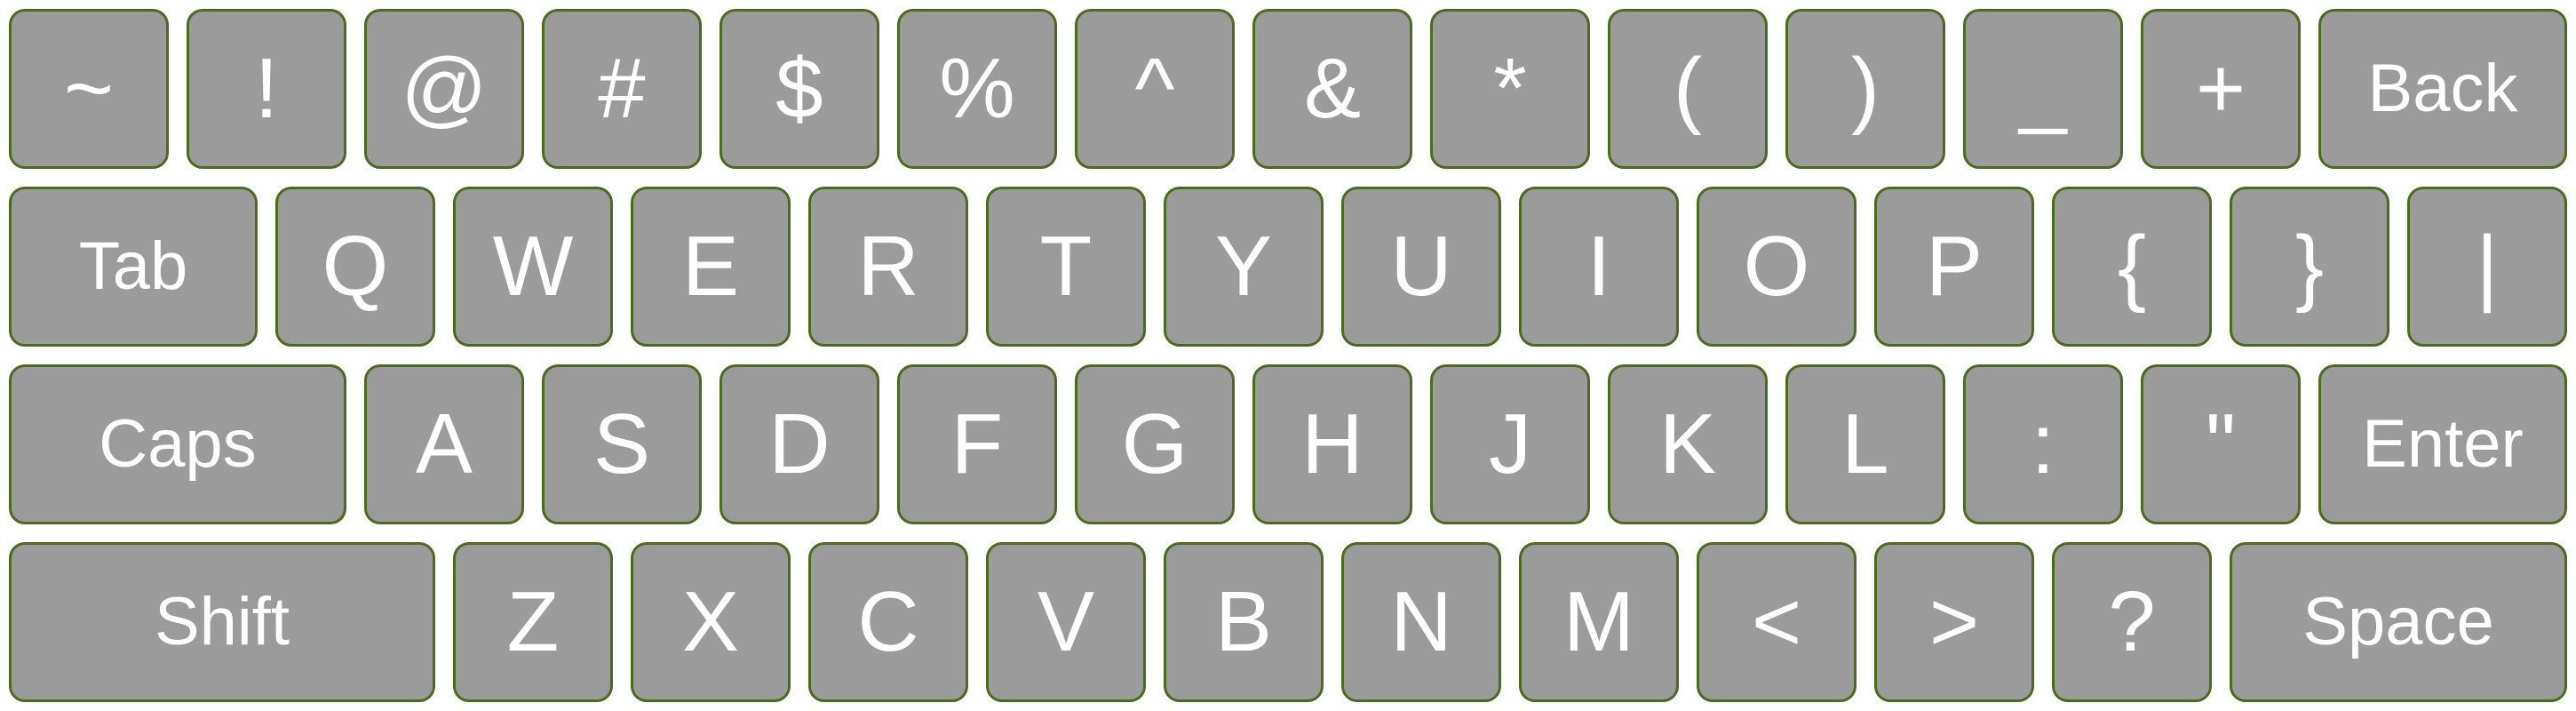  I want to click on key-m: M, so click(1599, 622).